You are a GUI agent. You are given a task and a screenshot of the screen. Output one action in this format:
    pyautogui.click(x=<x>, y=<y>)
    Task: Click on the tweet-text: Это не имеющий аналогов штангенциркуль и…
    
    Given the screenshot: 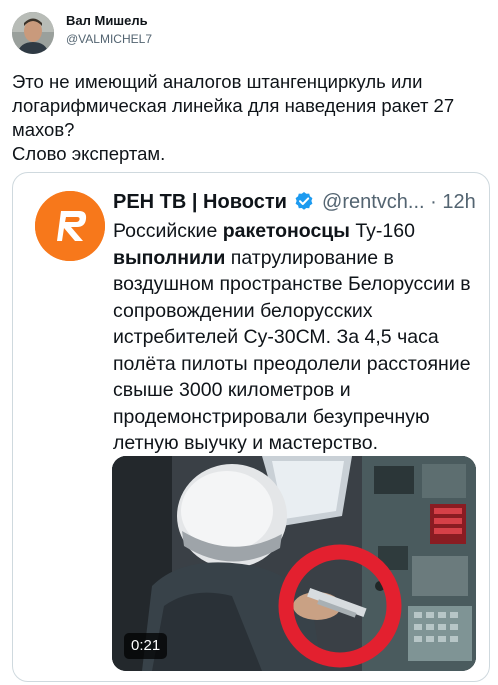 What is the action you would take?
    pyautogui.click(x=233, y=117)
    